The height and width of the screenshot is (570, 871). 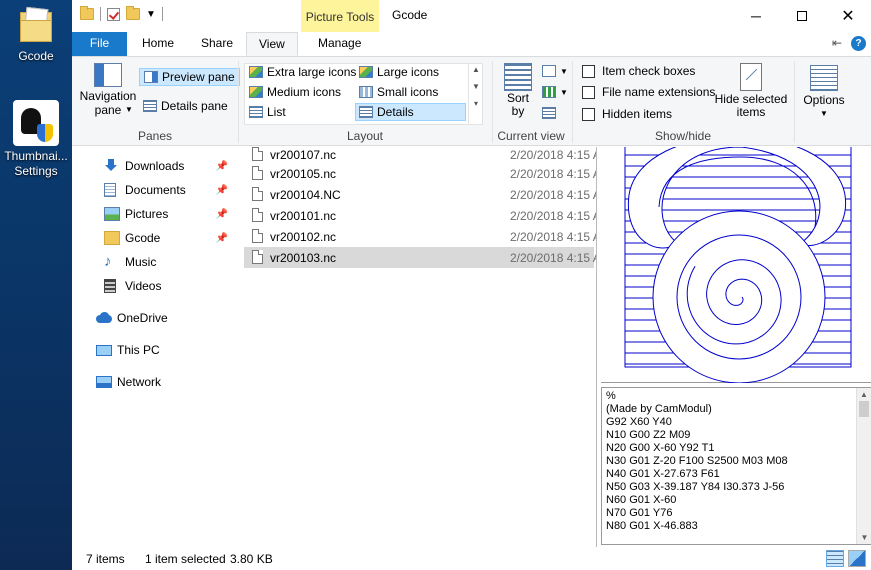 What do you see at coordinates (857, 558) in the screenshot?
I see `large-icons-view-icon` at bounding box center [857, 558].